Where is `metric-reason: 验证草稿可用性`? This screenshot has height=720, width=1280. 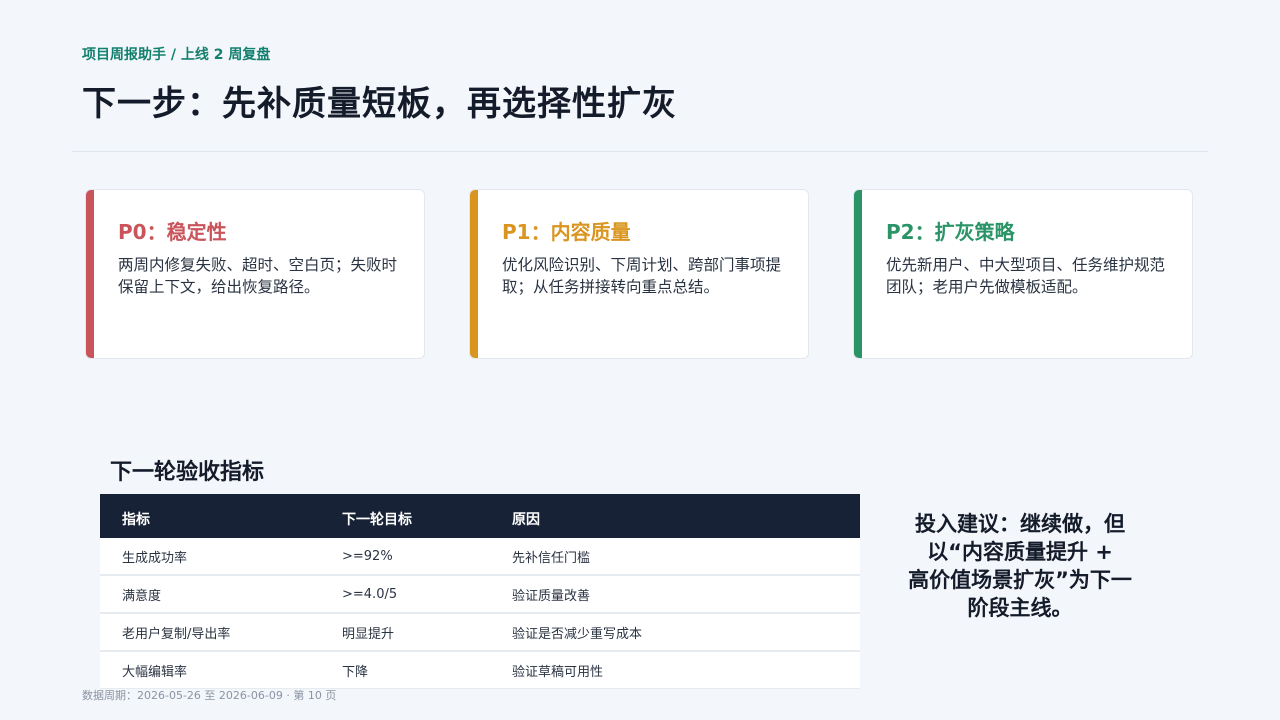
metric-reason: 验证草稿可用性 is located at coordinates (675, 670).